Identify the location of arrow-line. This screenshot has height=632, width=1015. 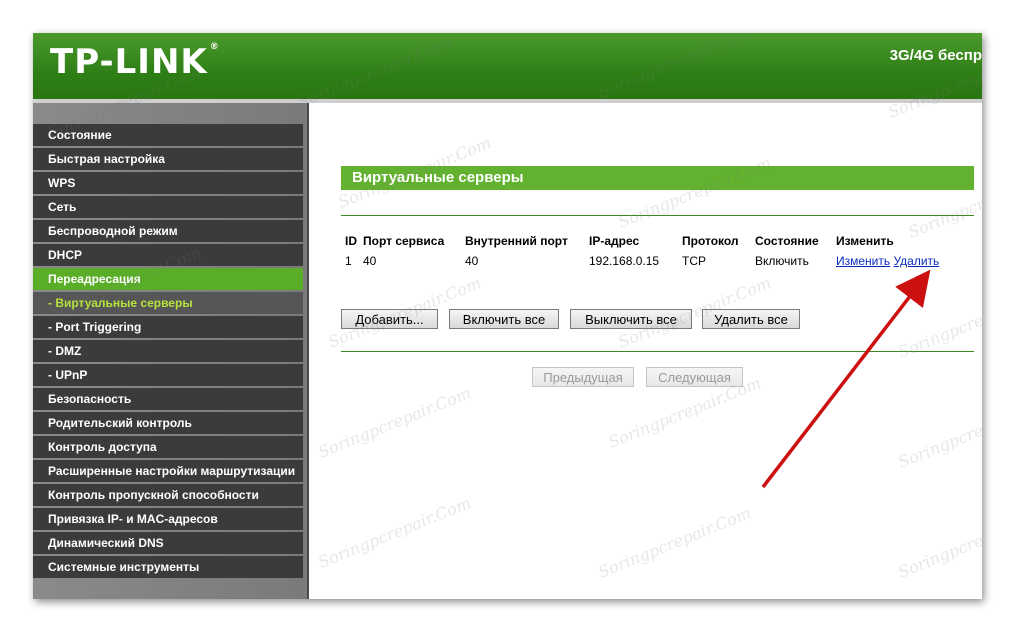
(846, 379).